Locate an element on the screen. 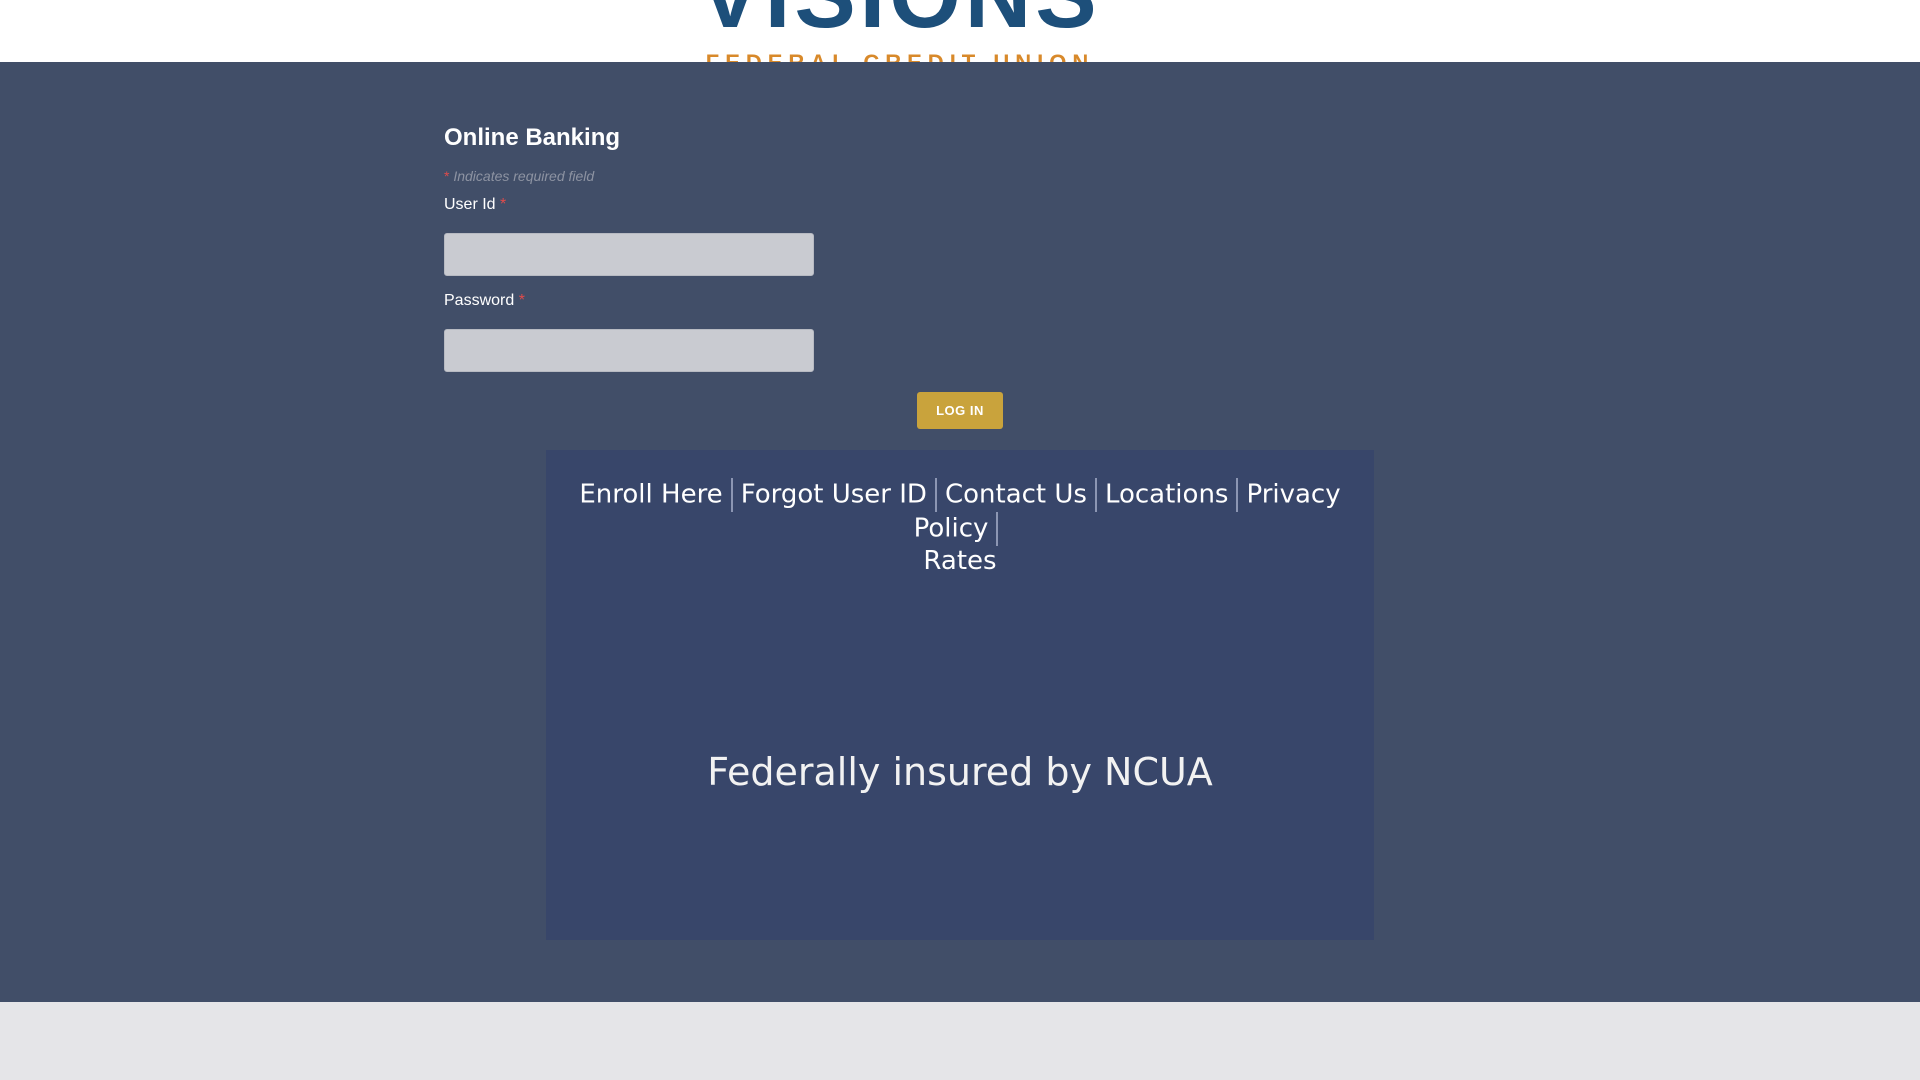  contact-us-link: Contact Us is located at coordinates (1016, 495).